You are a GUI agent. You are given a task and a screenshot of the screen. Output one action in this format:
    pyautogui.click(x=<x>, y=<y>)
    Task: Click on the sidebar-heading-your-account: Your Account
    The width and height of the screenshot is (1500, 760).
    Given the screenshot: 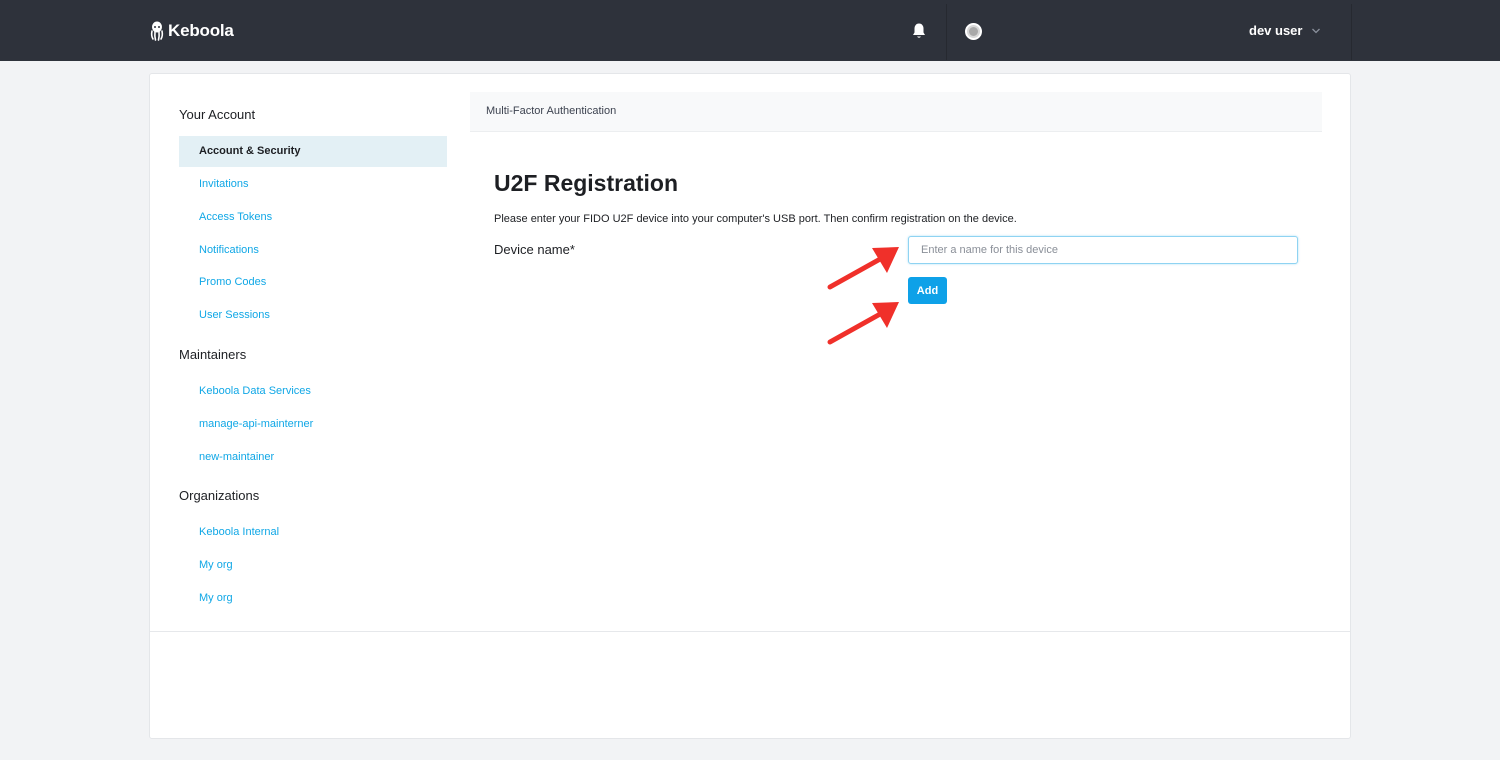 What is the action you would take?
    pyautogui.click(x=217, y=114)
    